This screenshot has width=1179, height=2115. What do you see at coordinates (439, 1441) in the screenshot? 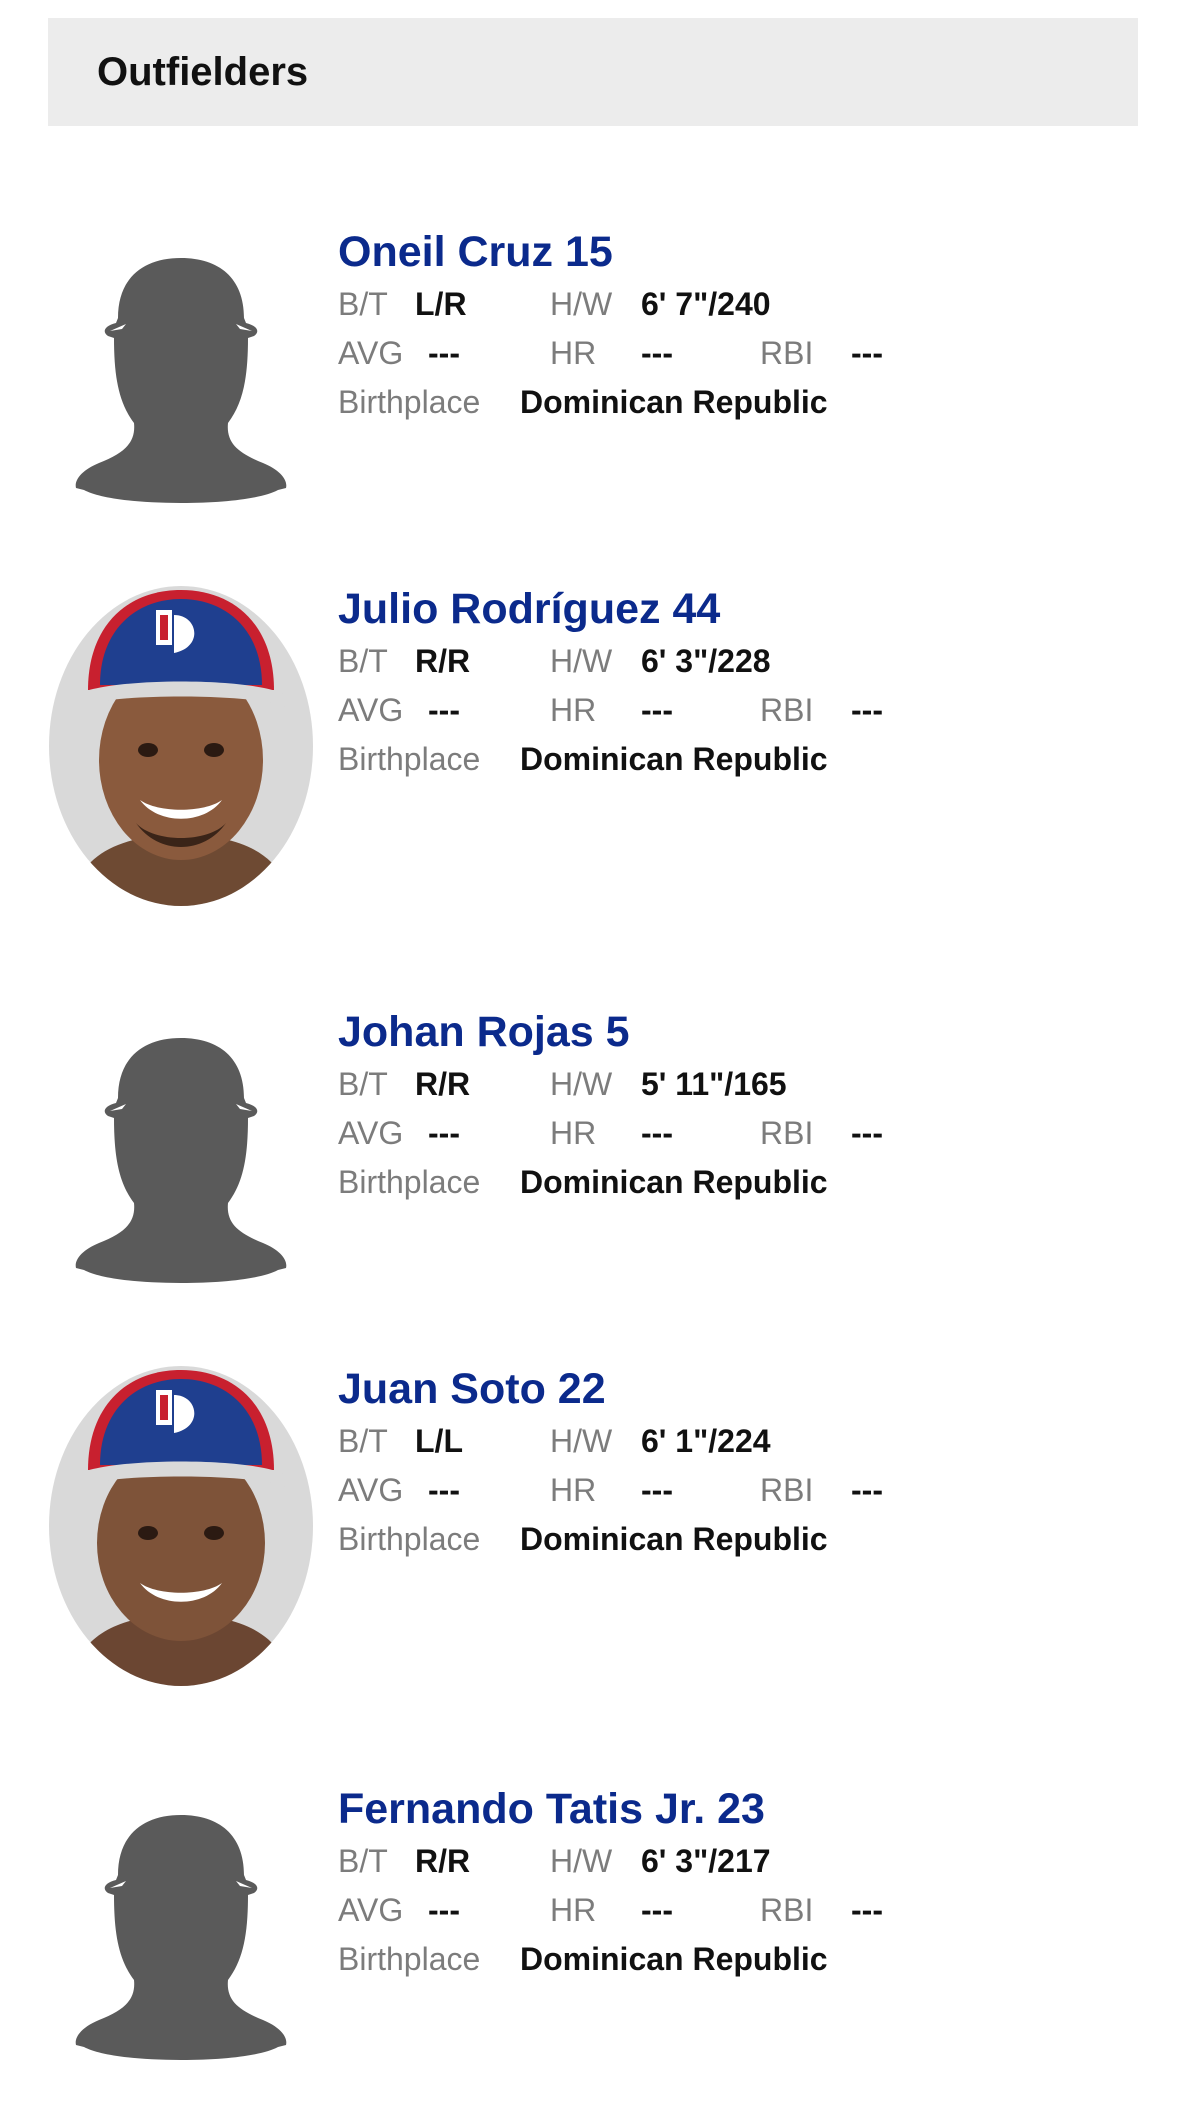
I see `bt-value: L/L` at bounding box center [439, 1441].